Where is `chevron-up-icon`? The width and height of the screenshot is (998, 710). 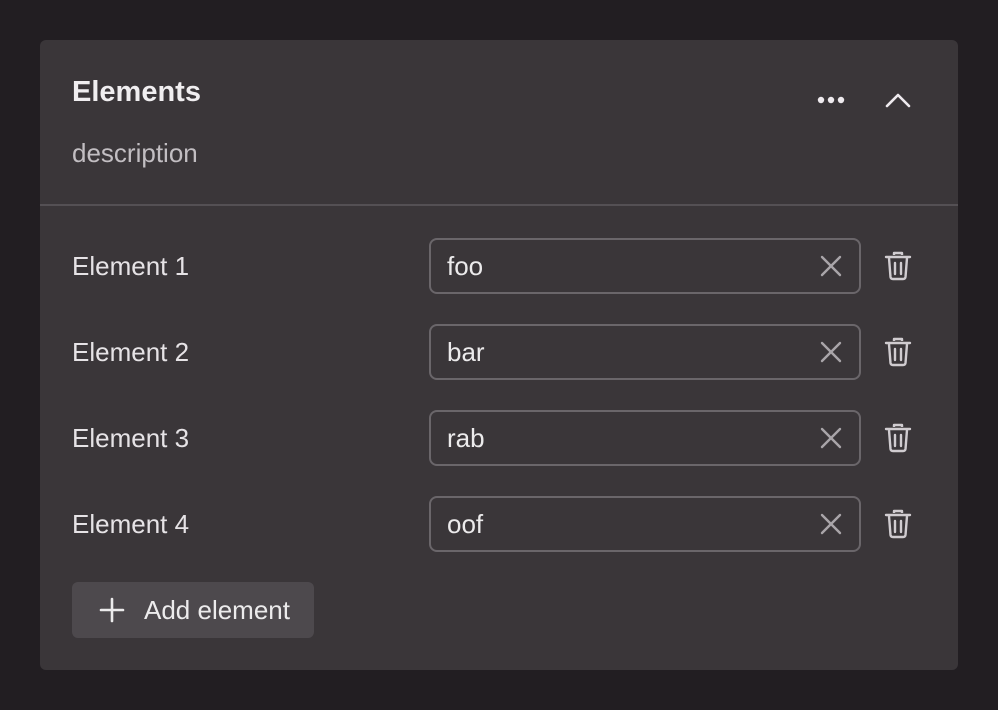 chevron-up-icon is located at coordinates (898, 100).